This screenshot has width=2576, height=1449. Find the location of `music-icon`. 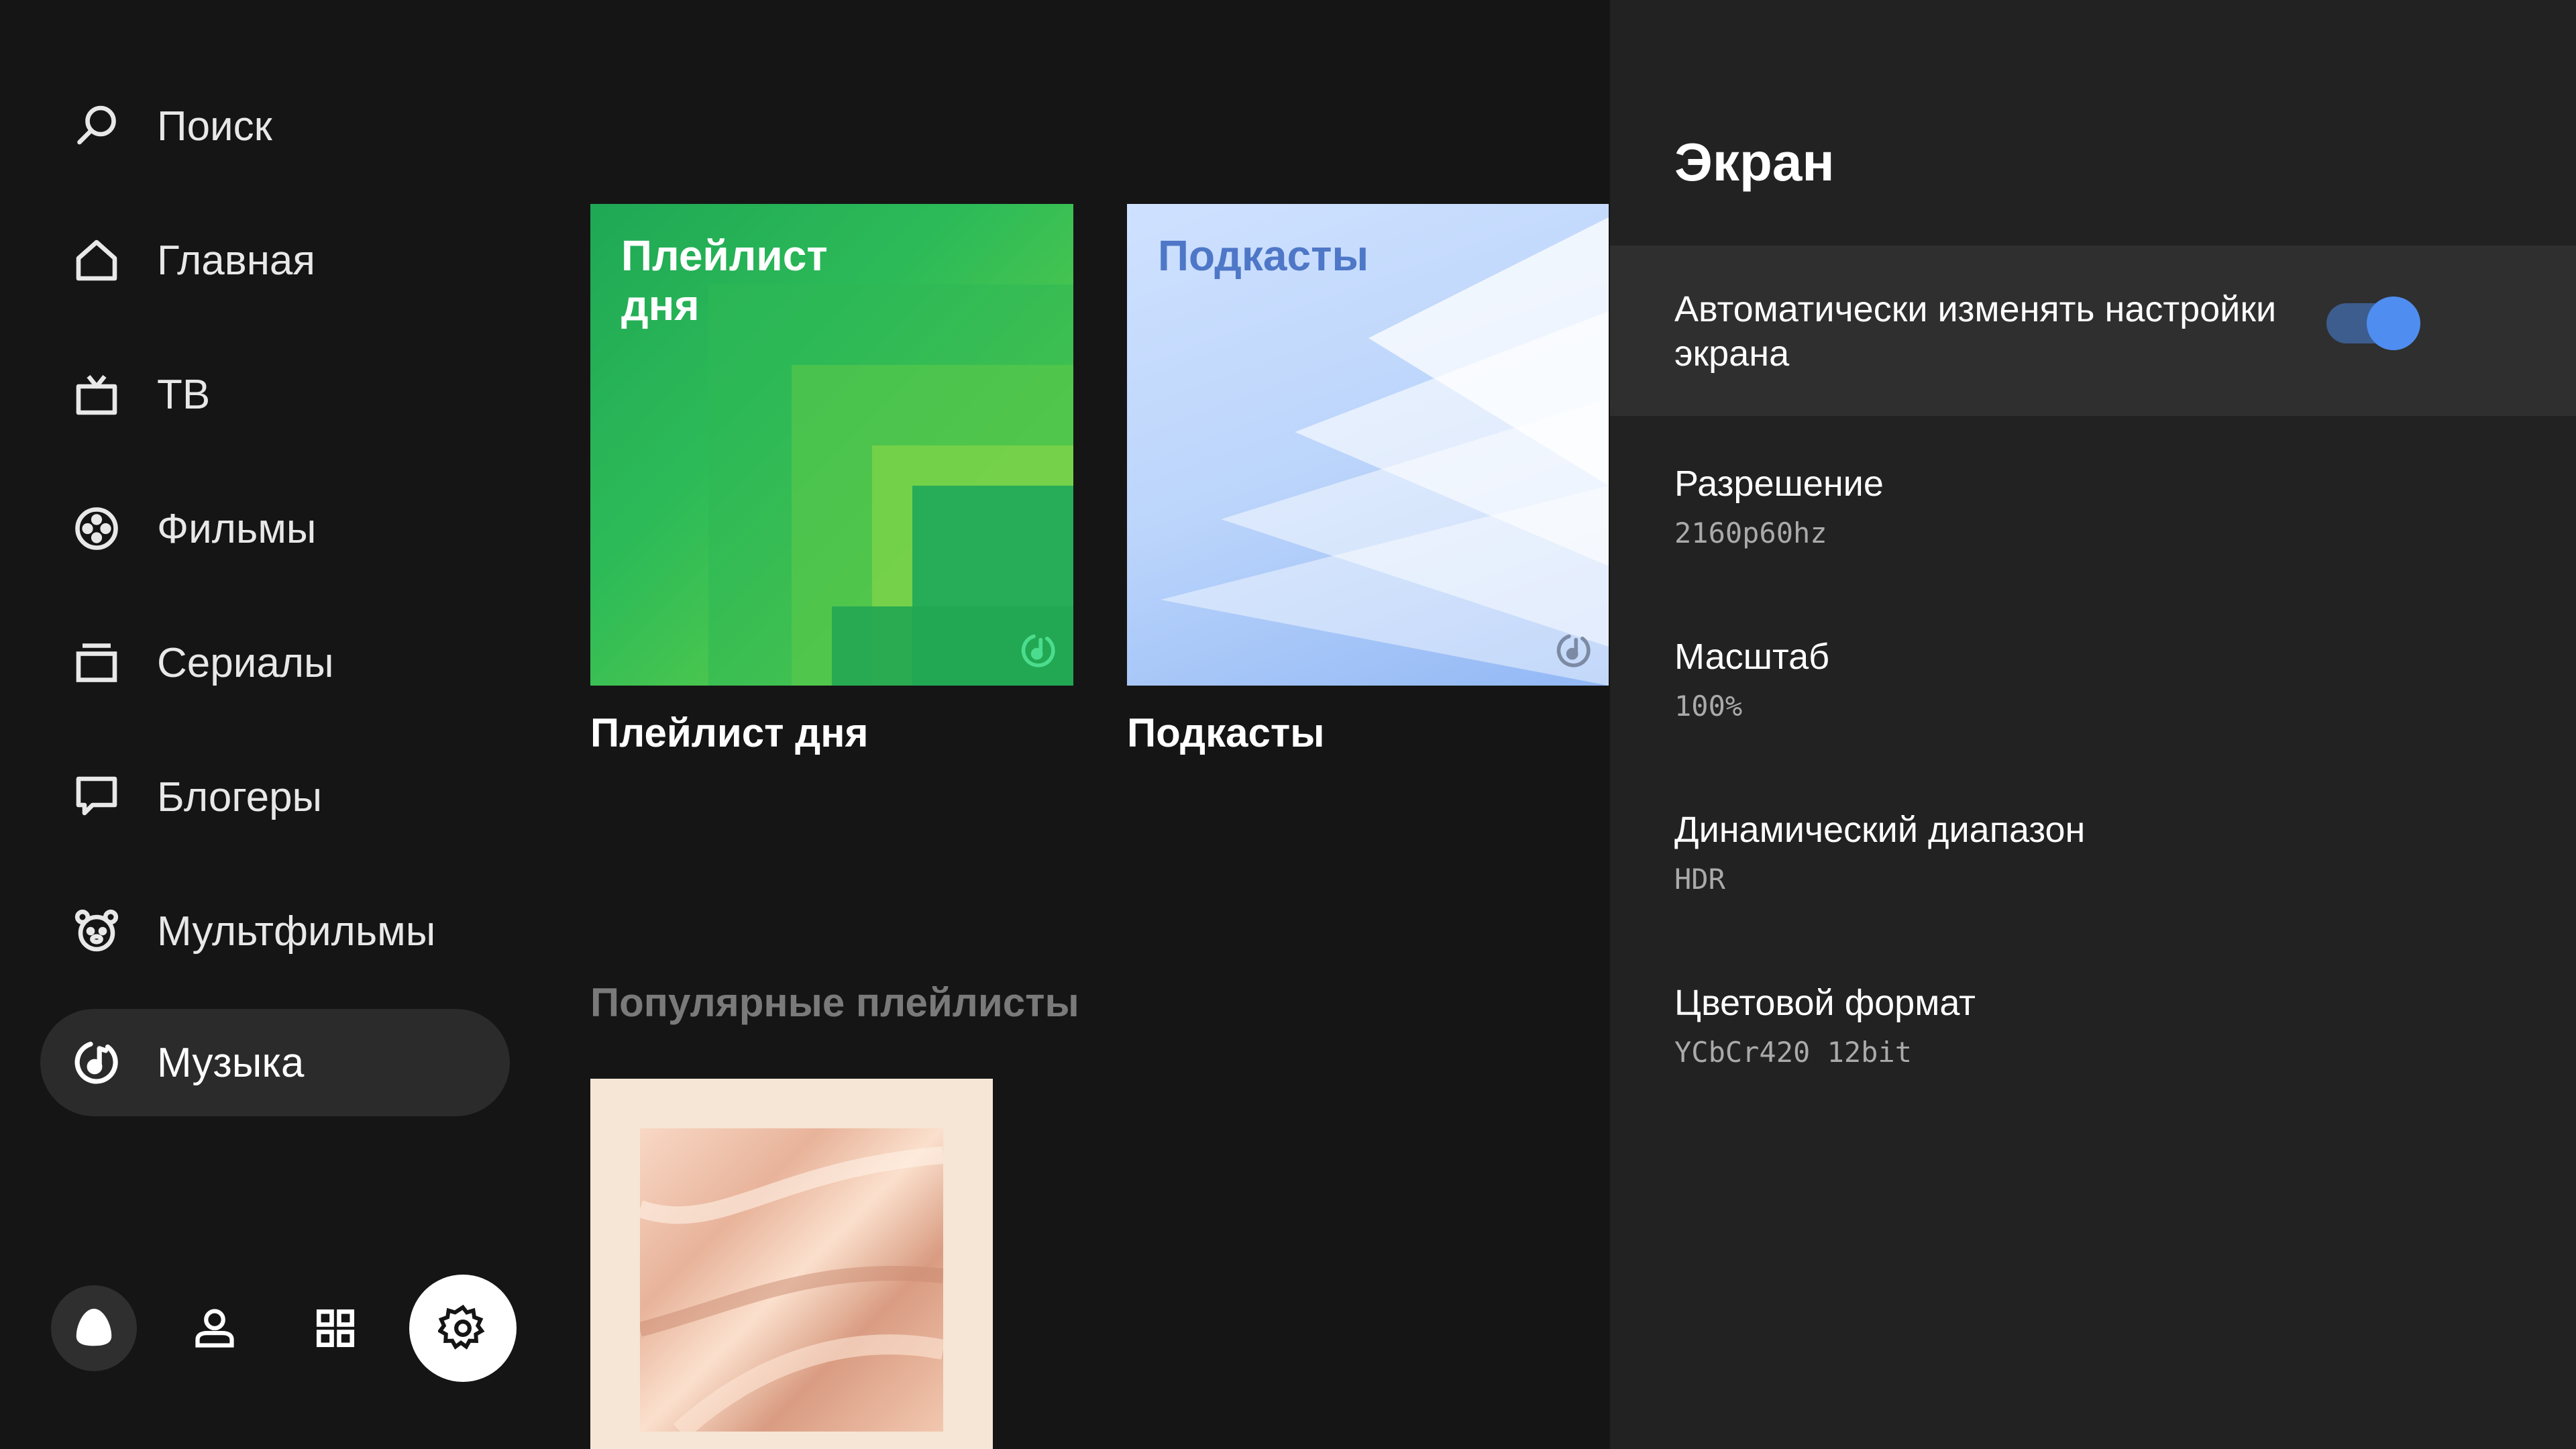

music-icon is located at coordinates (96, 1062).